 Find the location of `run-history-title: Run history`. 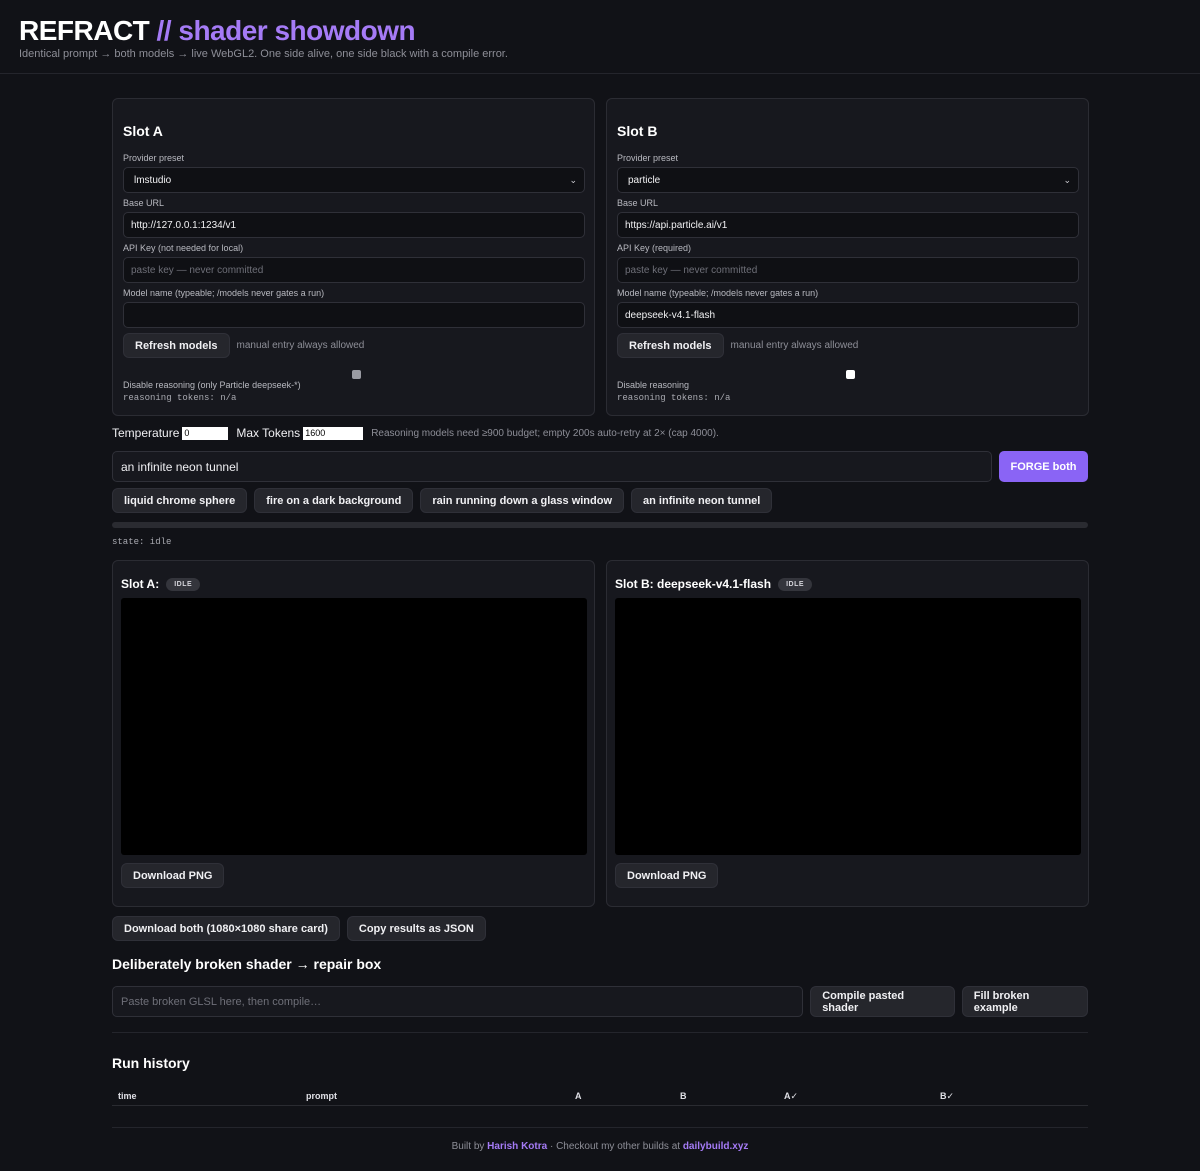

run-history-title: Run history is located at coordinates (151, 1063).